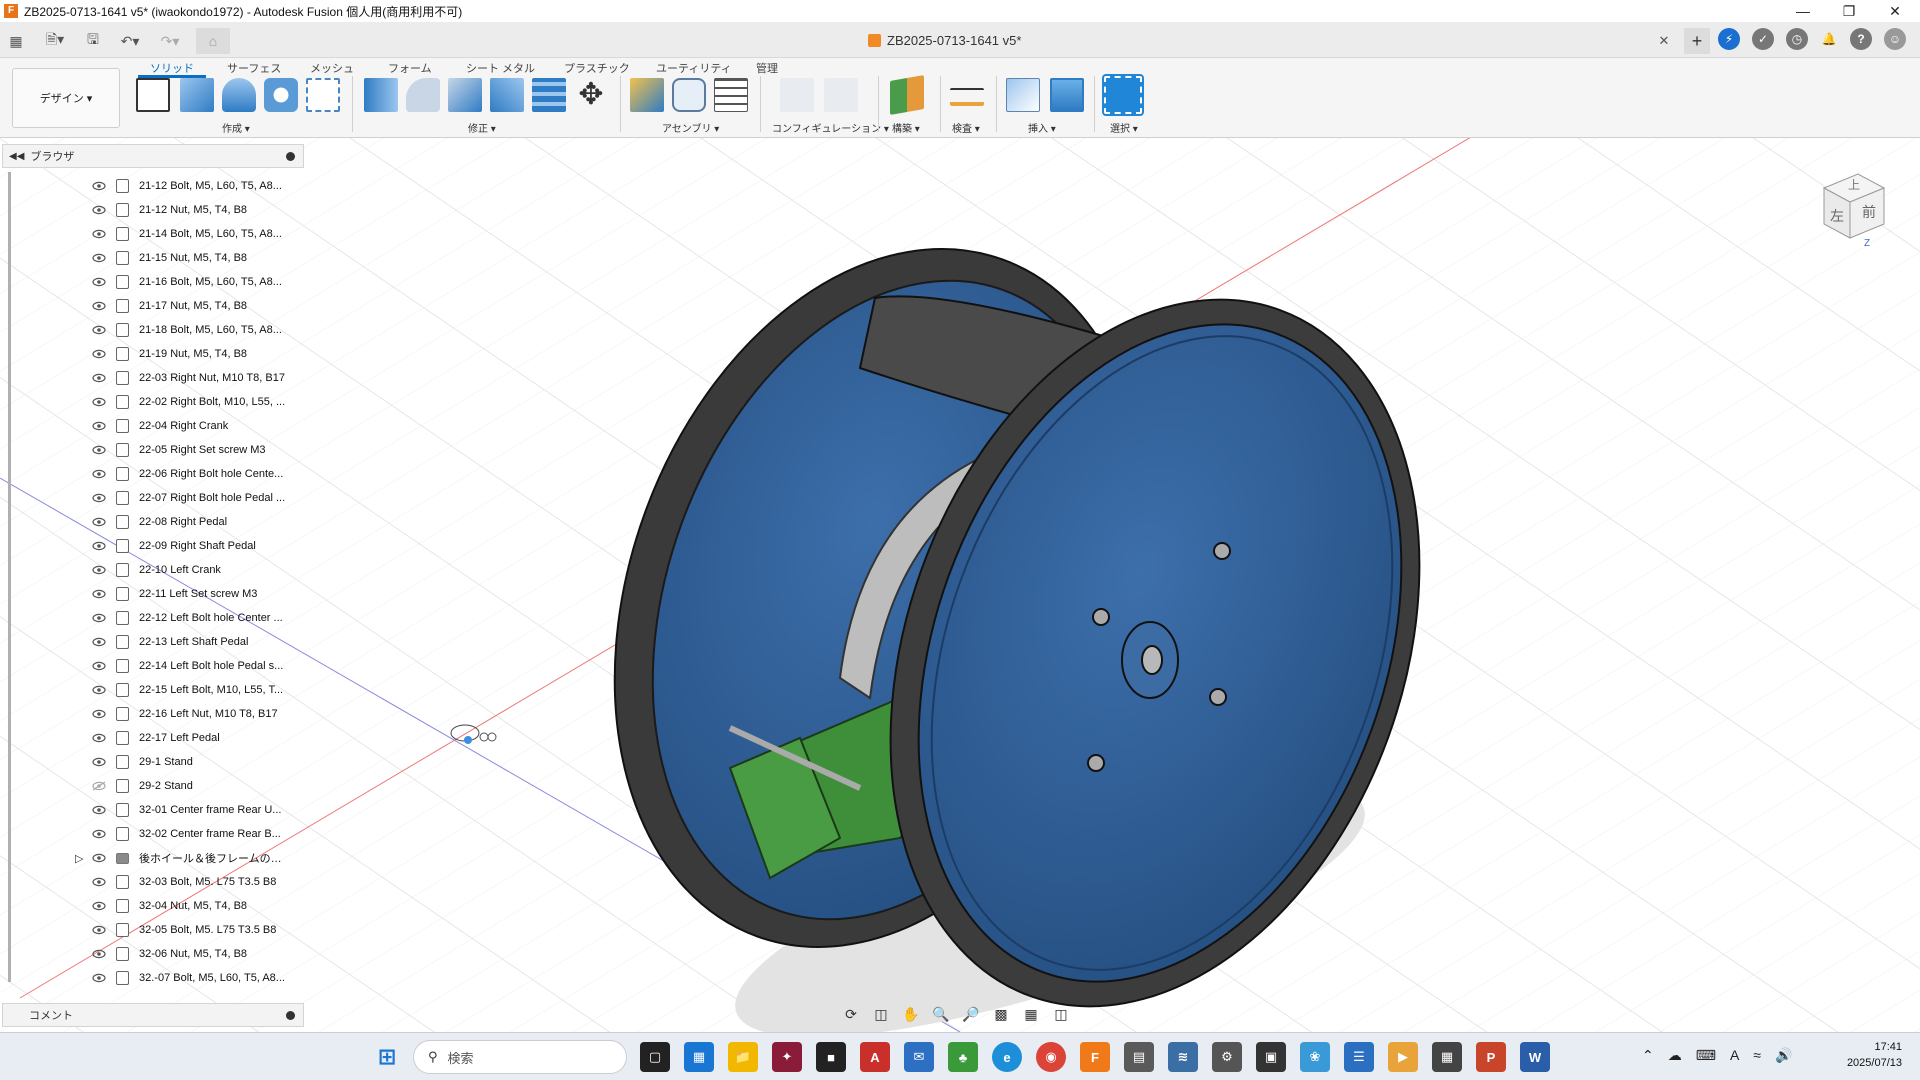  Describe the element at coordinates (1001, 1014) in the screenshot. I see `display-settings-icon: ▩` at that location.